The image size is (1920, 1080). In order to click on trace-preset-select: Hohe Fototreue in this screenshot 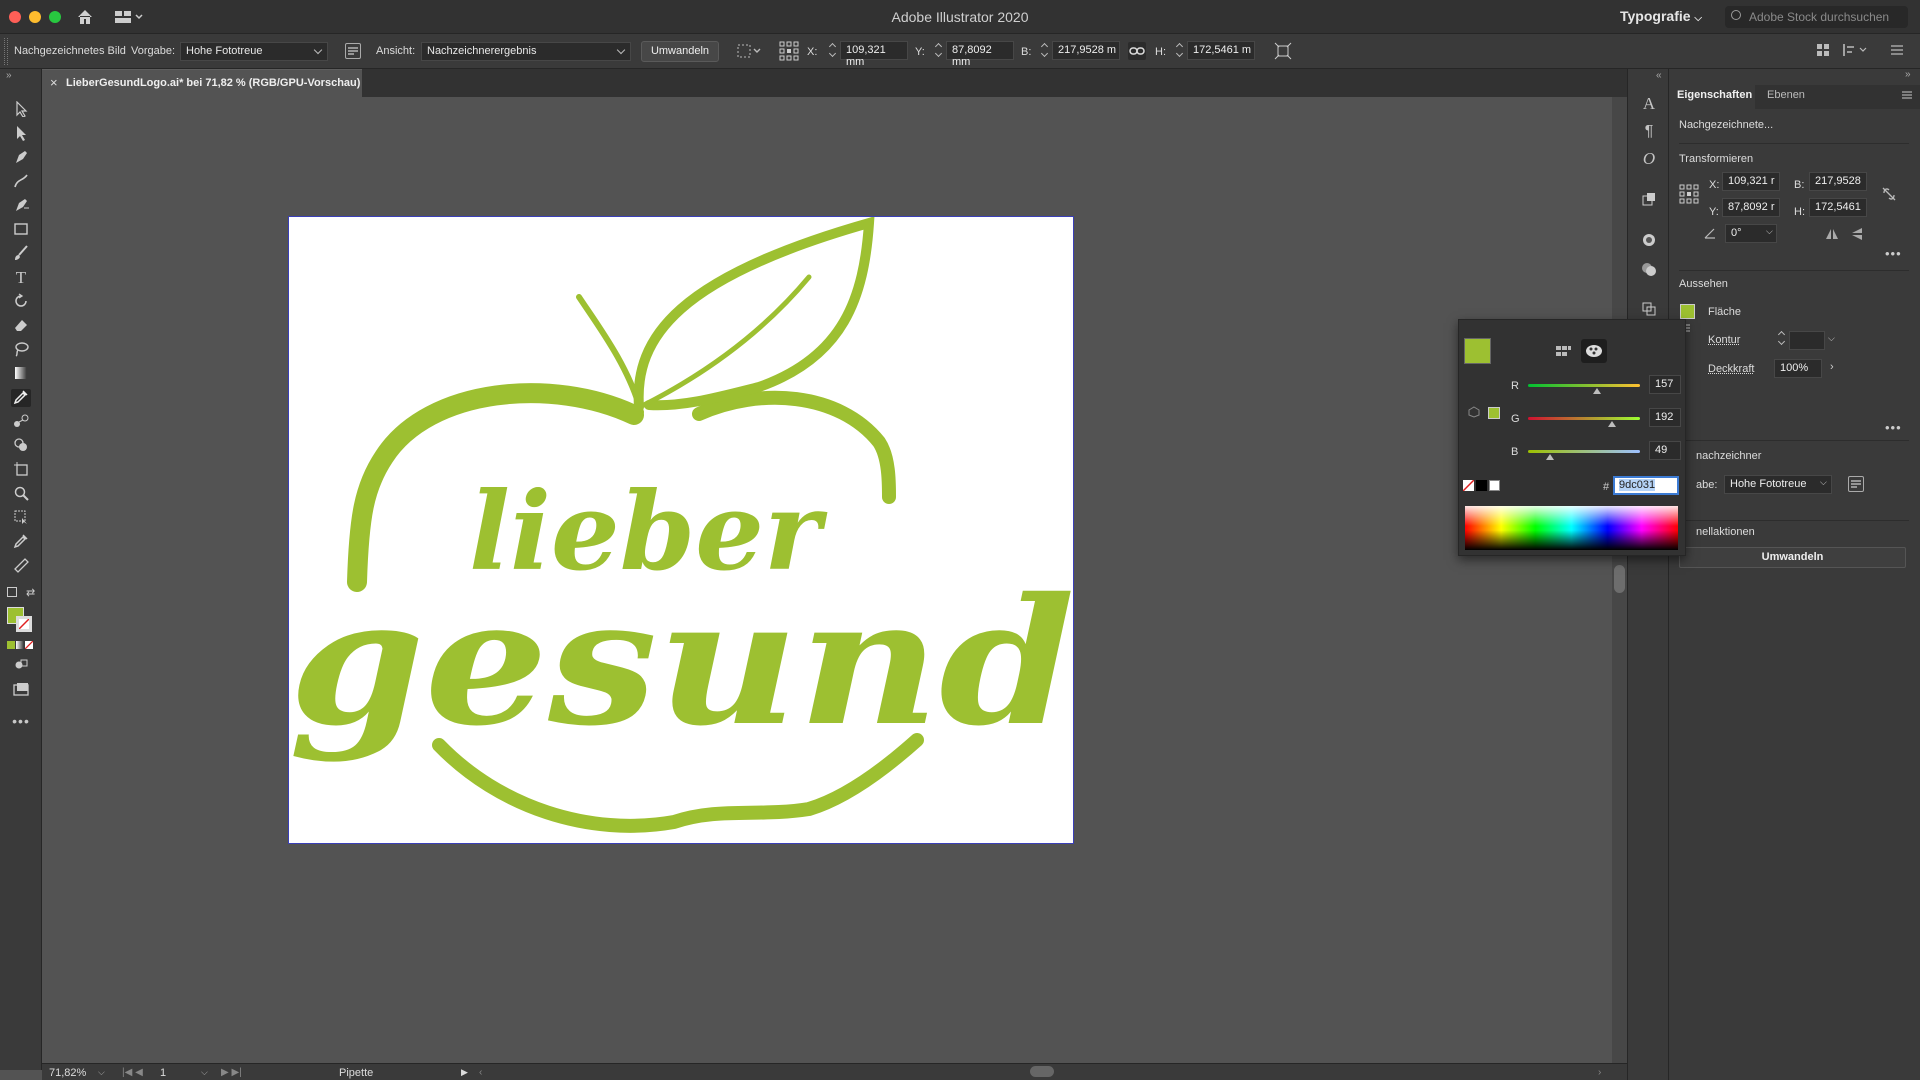, I will do `click(1778, 484)`.